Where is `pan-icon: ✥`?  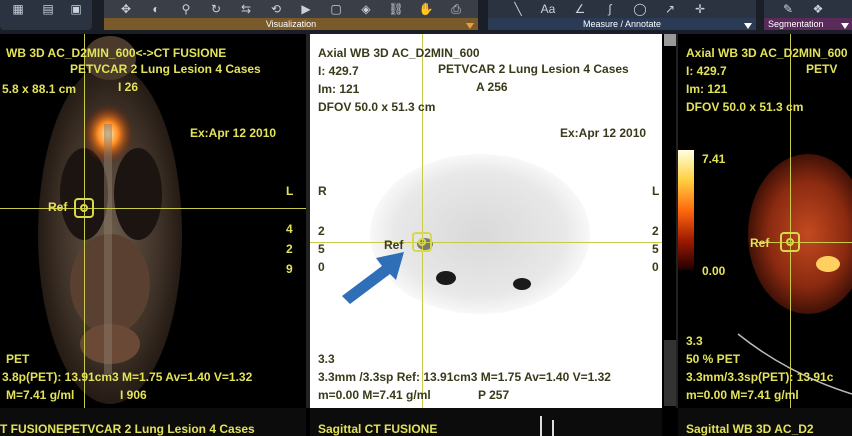
pan-icon: ✥ is located at coordinates (126, 9).